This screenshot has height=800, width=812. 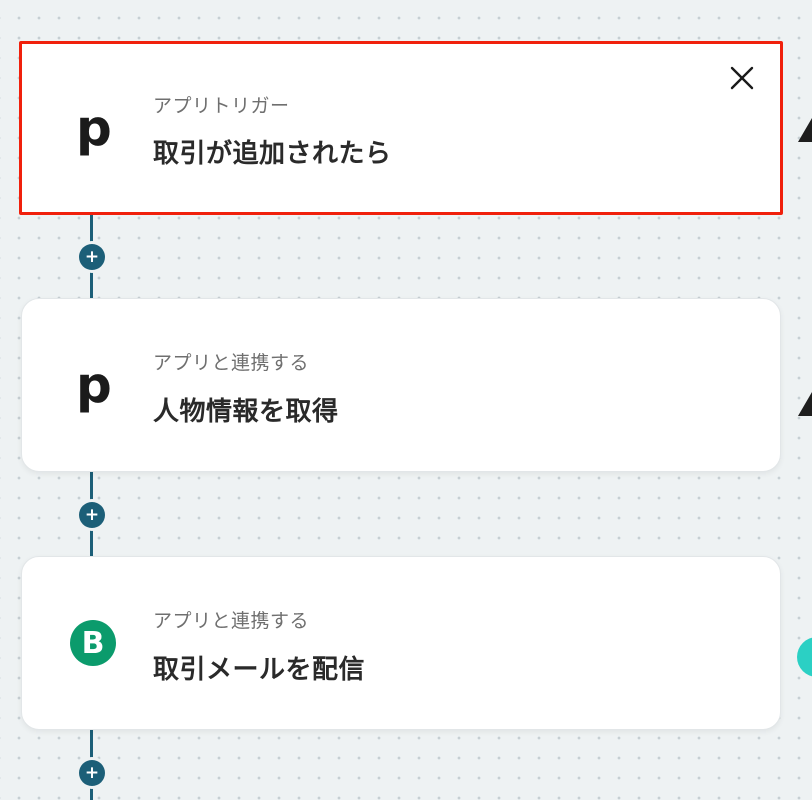 What do you see at coordinates (272, 154) in the screenshot?
I see `step-title: 取引が追加されたら` at bounding box center [272, 154].